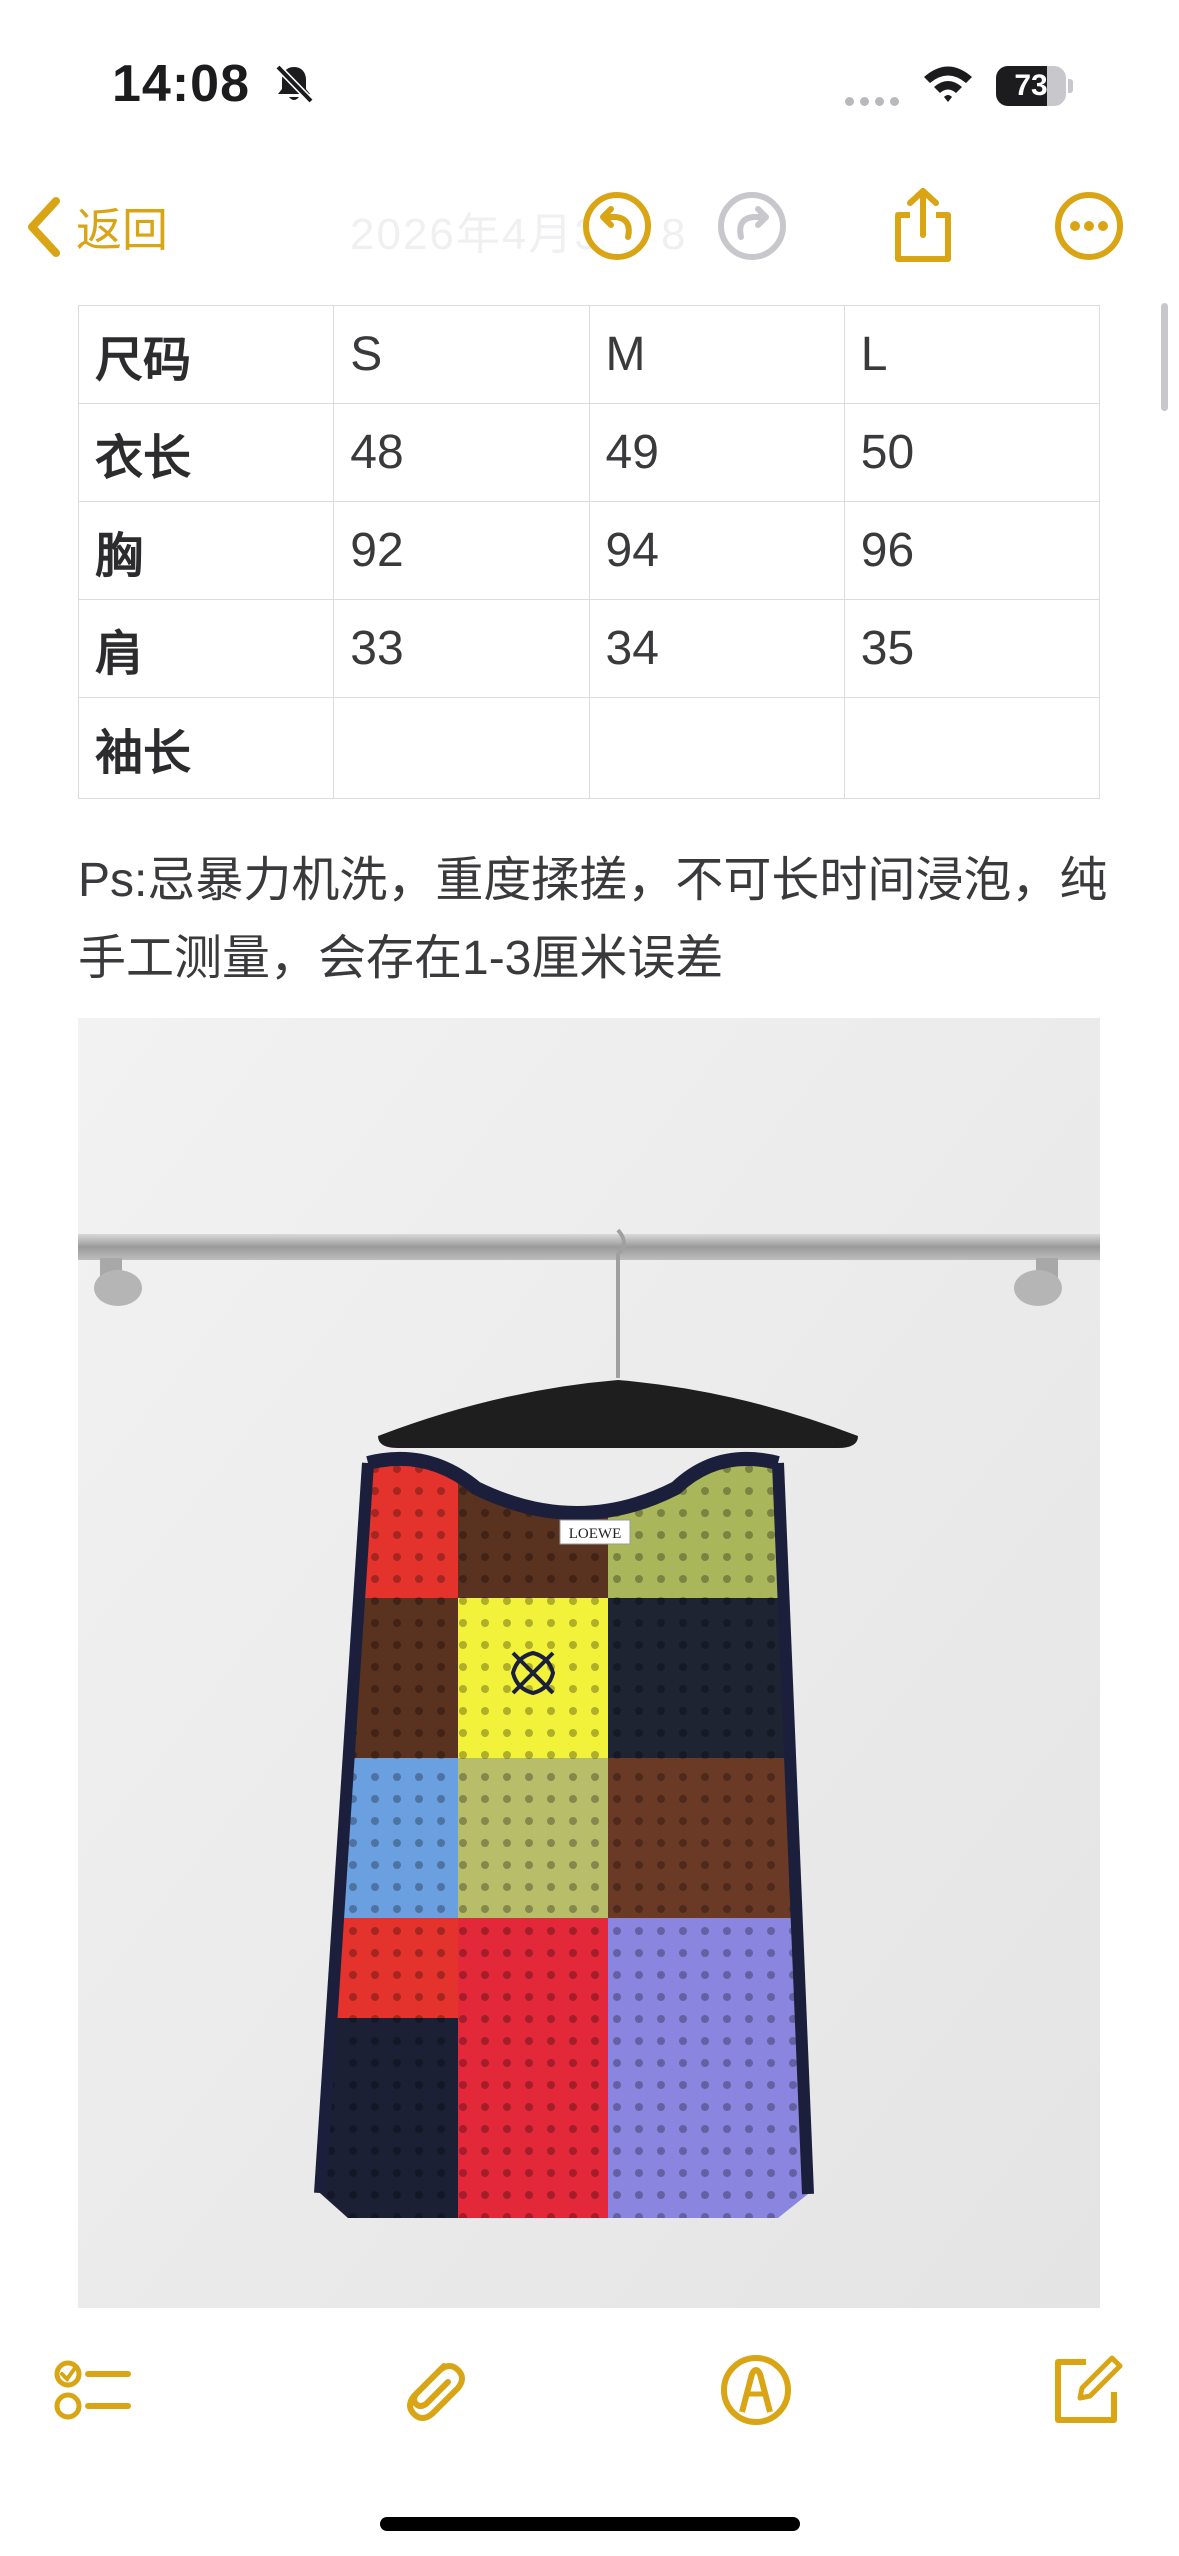 This screenshot has width=1179, height=2556. I want to click on battery-indicator: 73, so click(1035, 86).